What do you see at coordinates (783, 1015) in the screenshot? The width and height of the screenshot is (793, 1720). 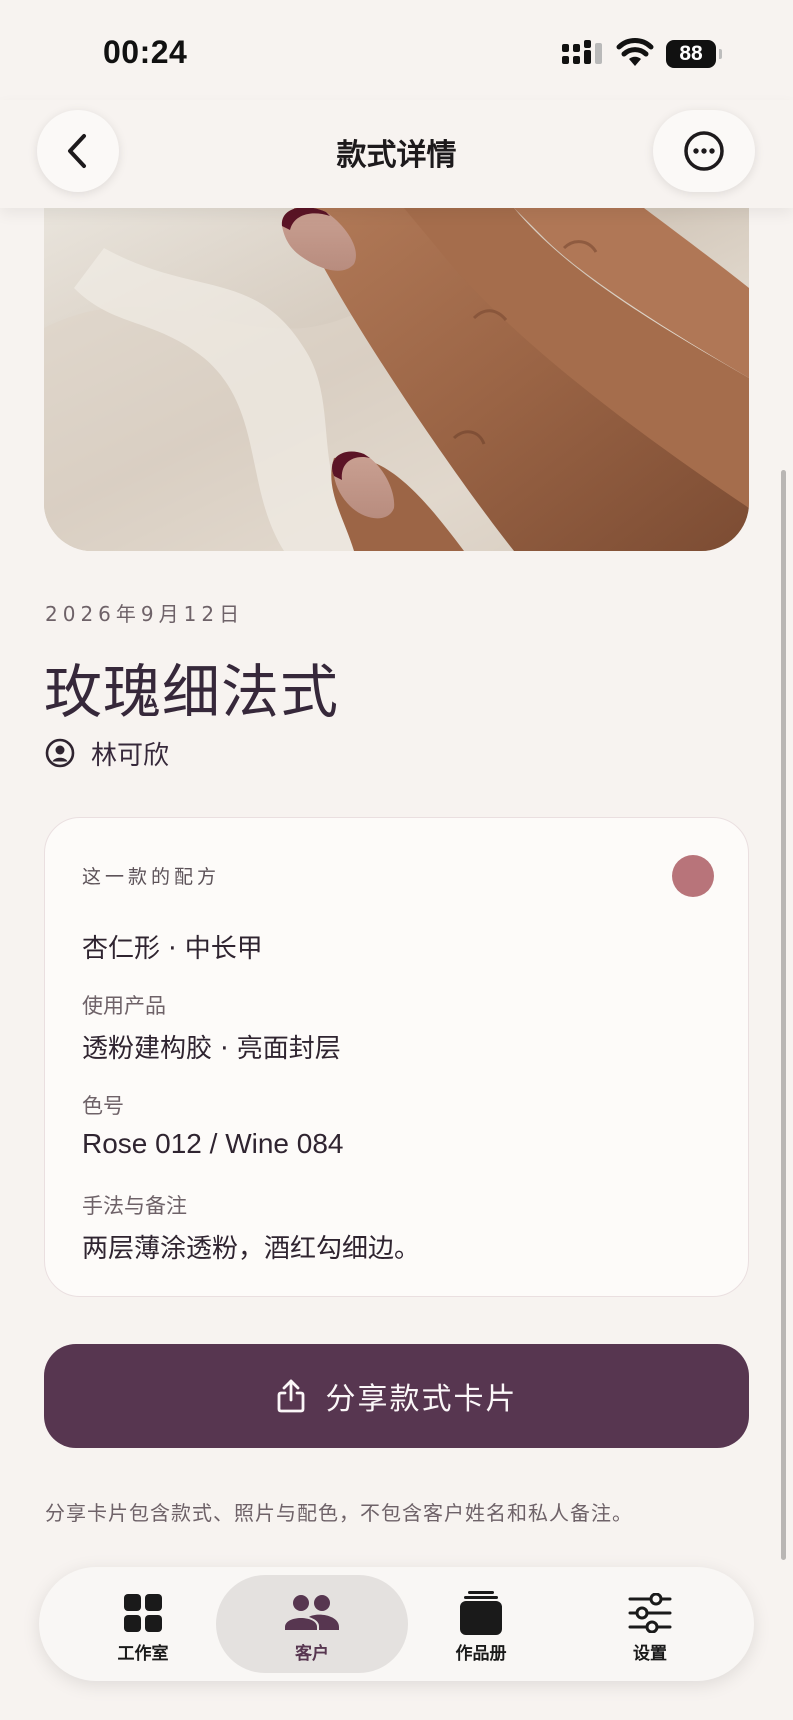 I see `scrollbar` at bounding box center [783, 1015].